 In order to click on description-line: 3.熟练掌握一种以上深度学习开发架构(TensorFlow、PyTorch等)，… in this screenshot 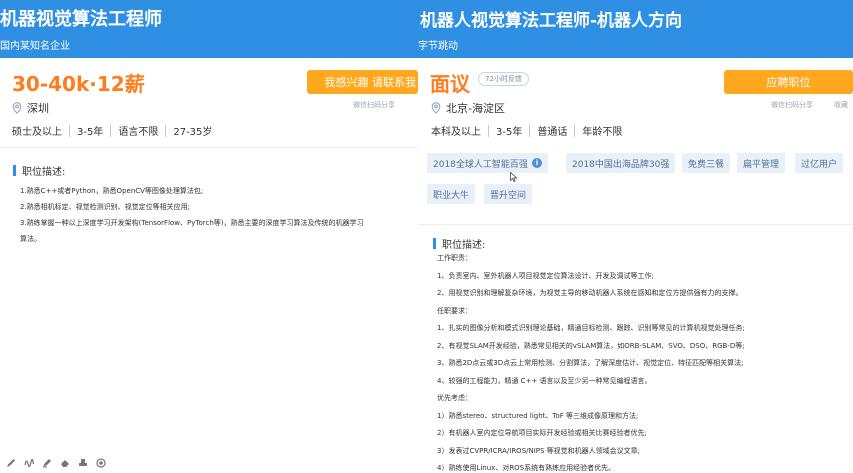, I will do `click(192, 223)`.